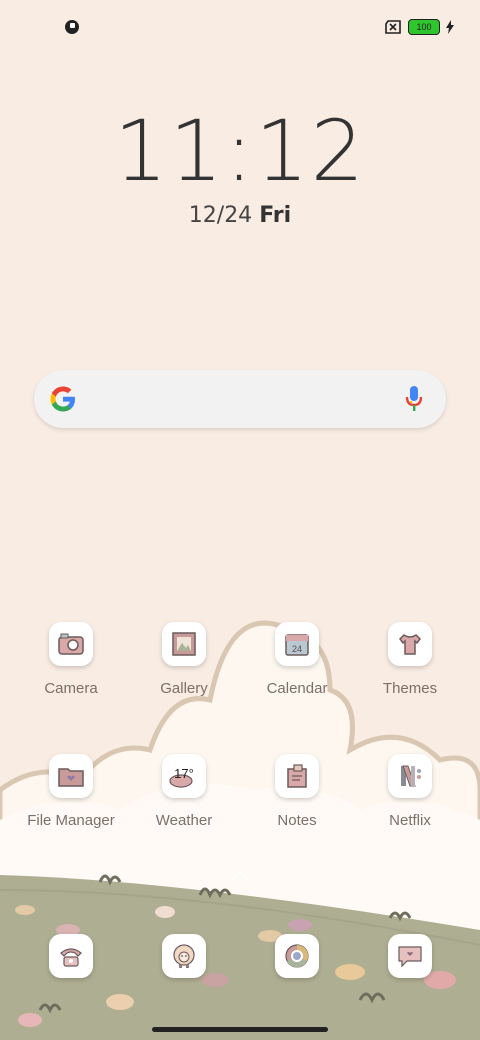  What do you see at coordinates (184, 688) in the screenshot?
I see `app-label: Gallery` at bounding box center [184, 688].